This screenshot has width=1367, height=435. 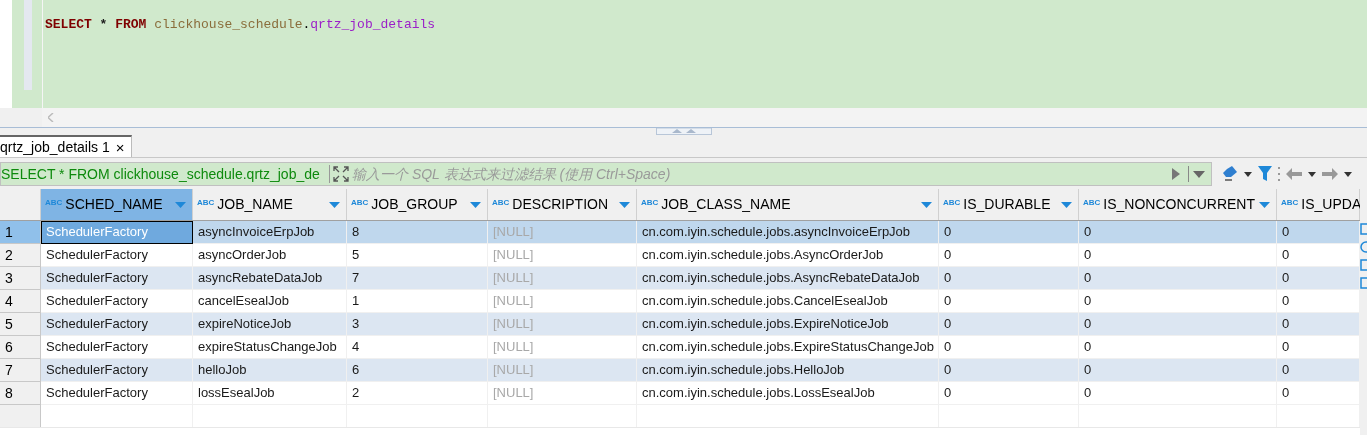 What do you see at coordinates (414, 204) in the screenshot?
I see `column-name: JOB_GROUP` at bounding box center [414, 204].